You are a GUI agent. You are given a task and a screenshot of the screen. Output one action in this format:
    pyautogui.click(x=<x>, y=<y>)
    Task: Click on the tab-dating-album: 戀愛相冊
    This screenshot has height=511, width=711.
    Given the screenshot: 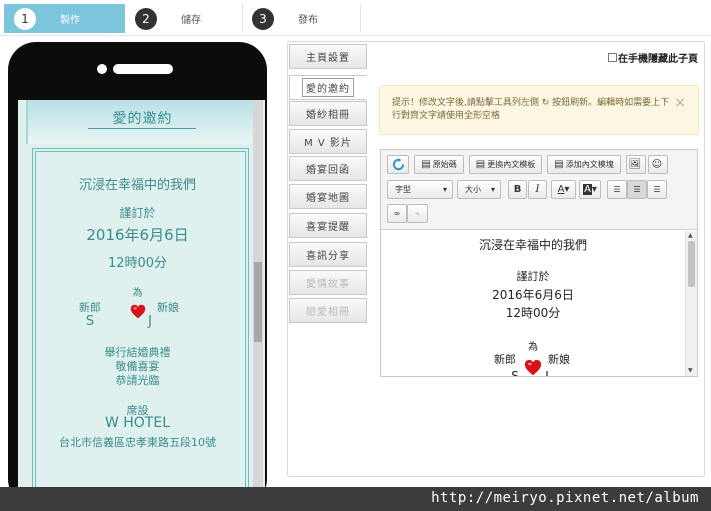 What is the action you would take?
    pyautogui.click(x=328, y=310)
    